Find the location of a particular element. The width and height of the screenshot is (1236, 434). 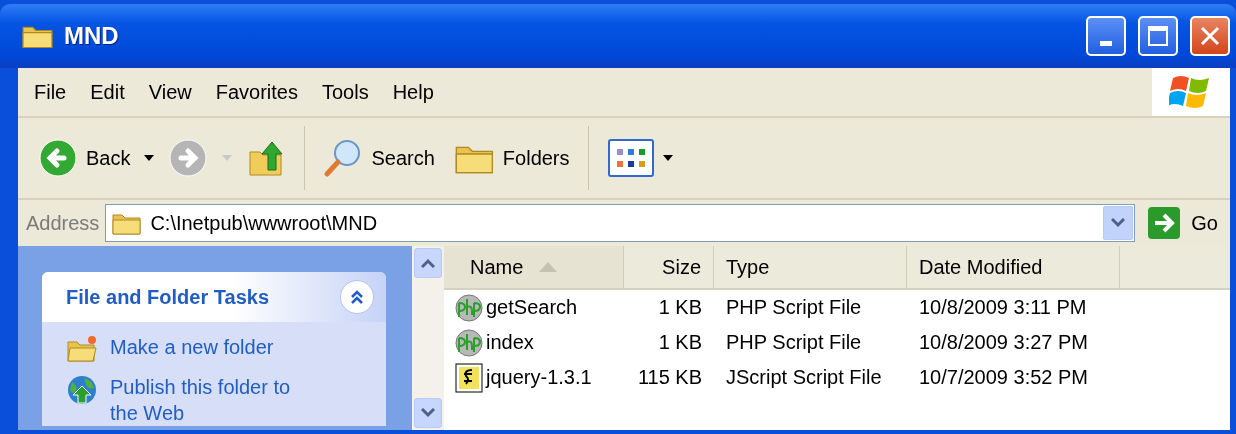

address-label: Address is located at coordinates (63, 223).